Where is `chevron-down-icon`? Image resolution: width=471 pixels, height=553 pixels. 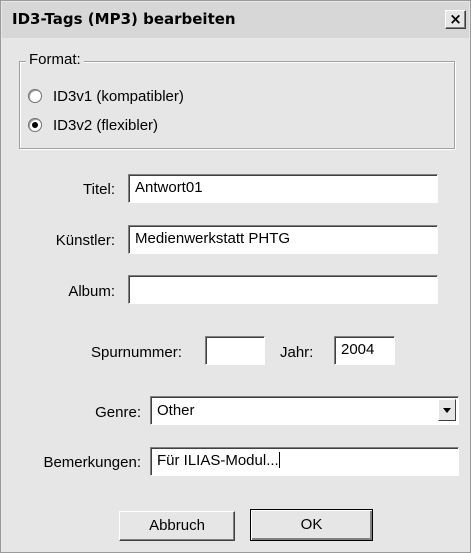 chevron-down-icon is located at coordinates (447, 410).